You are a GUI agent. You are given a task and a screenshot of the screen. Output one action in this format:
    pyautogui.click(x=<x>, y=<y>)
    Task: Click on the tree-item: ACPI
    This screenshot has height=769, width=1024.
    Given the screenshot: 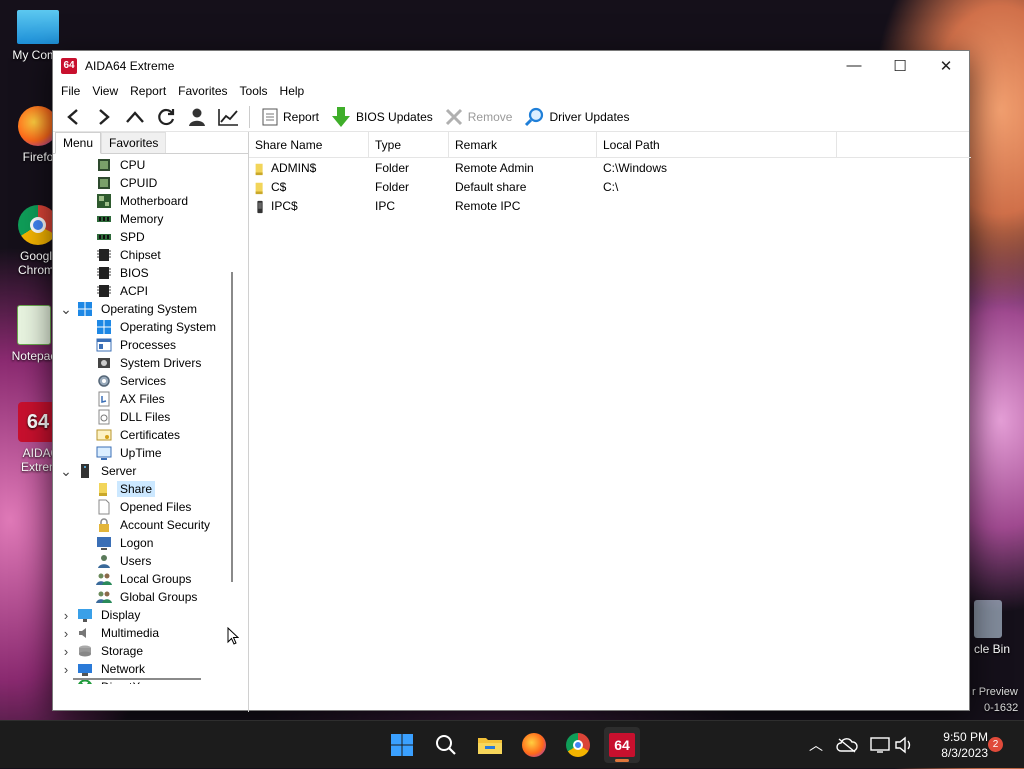 What is the action you would take?
    pyautogui.click(x=114, y=291)
    